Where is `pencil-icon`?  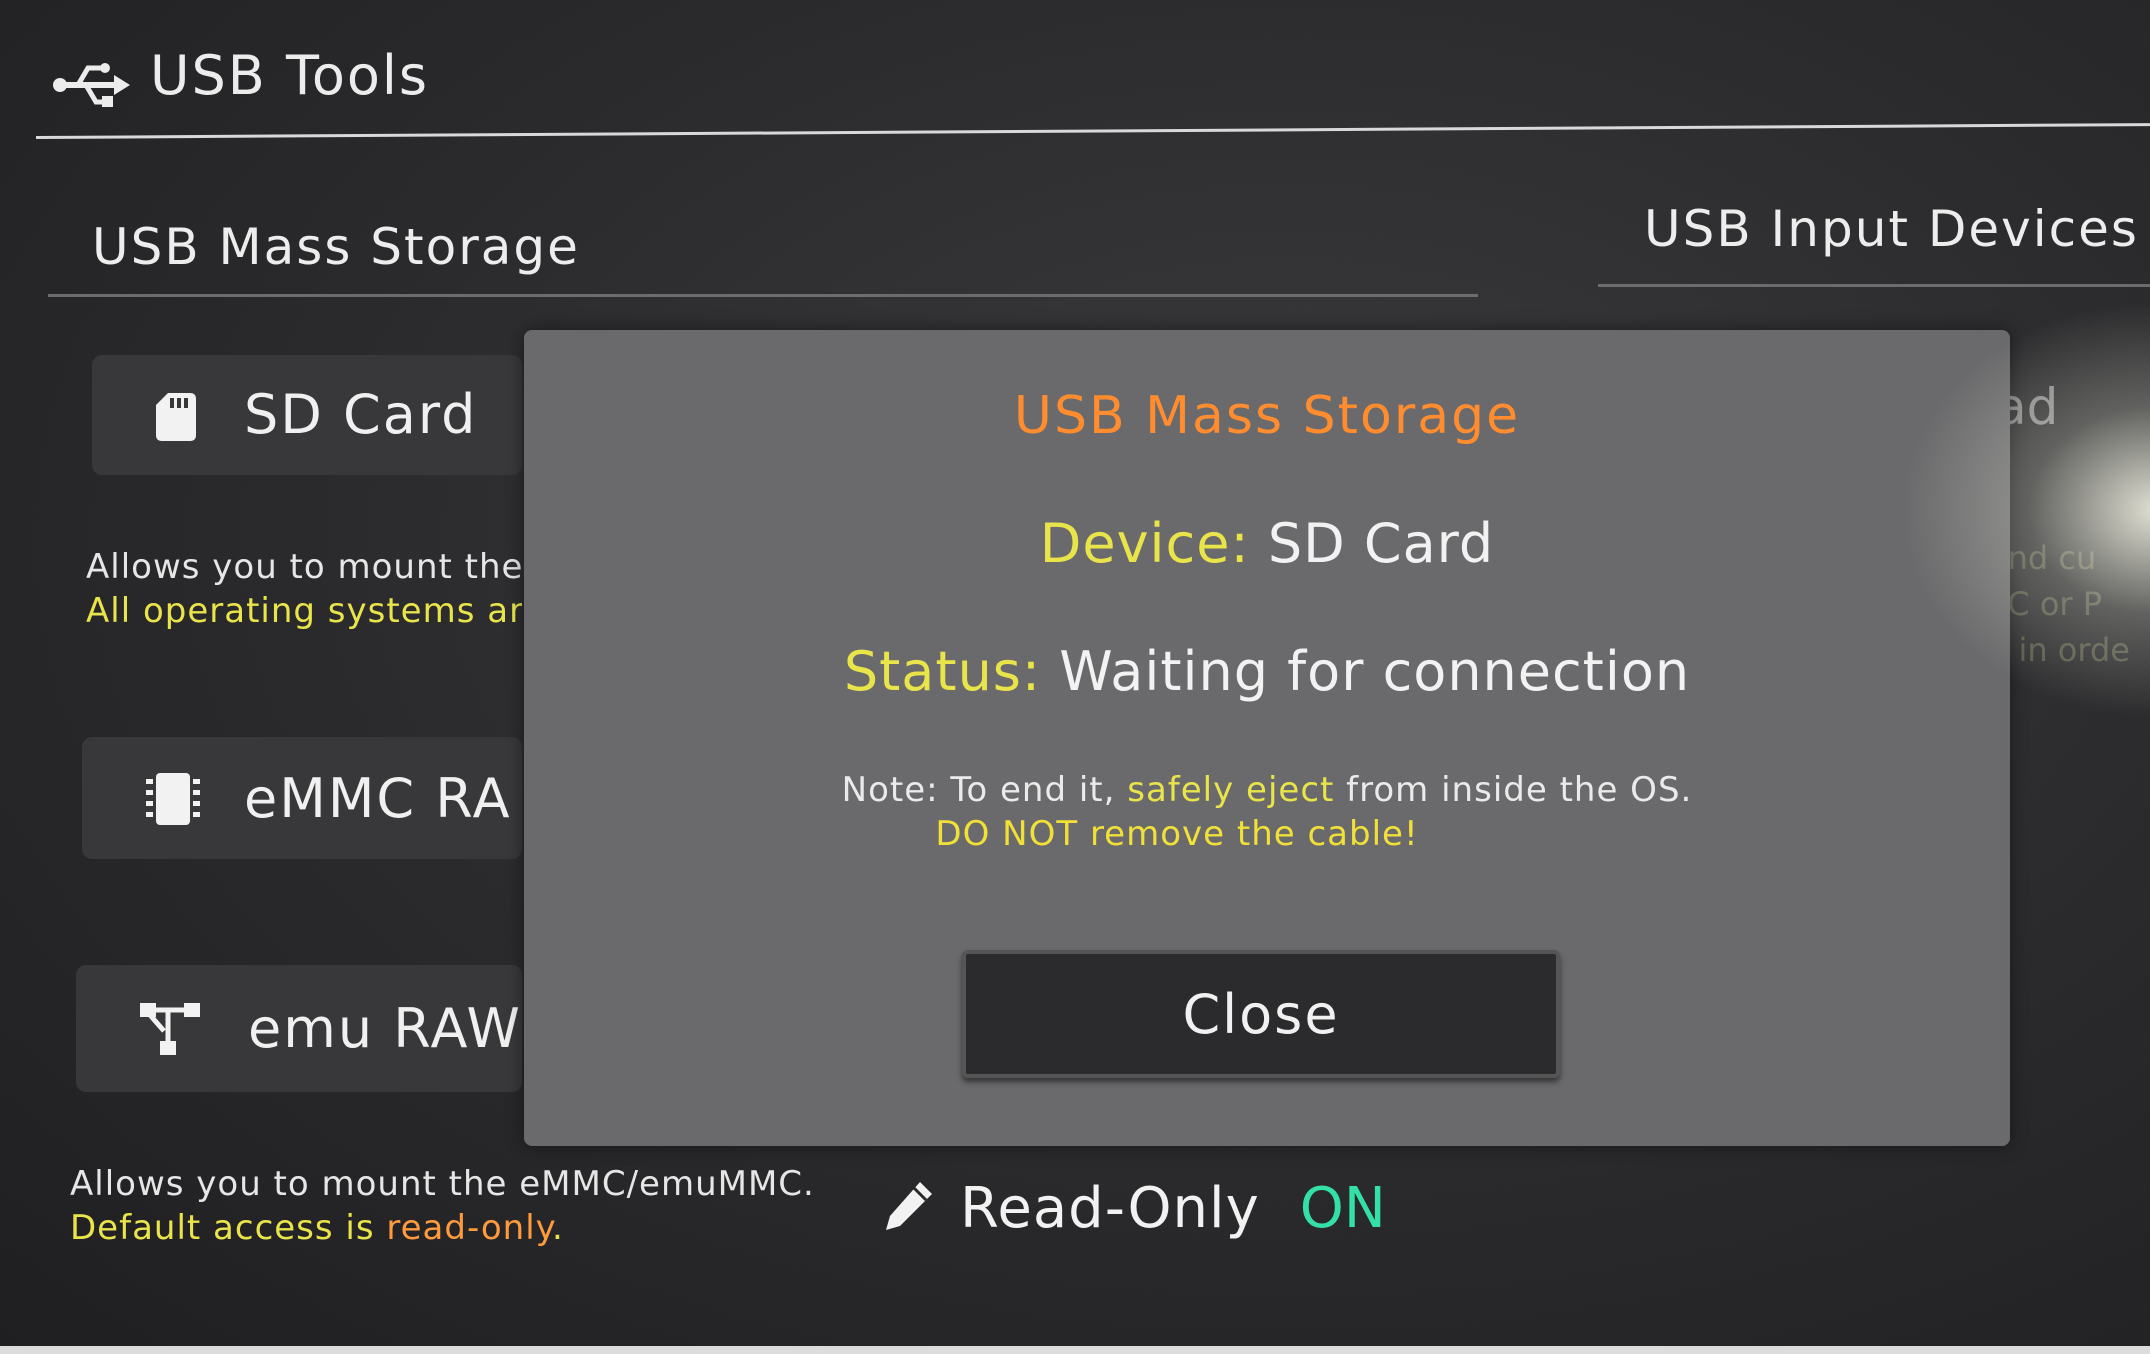
pencil-icon is located at coordinates (908, 1208).